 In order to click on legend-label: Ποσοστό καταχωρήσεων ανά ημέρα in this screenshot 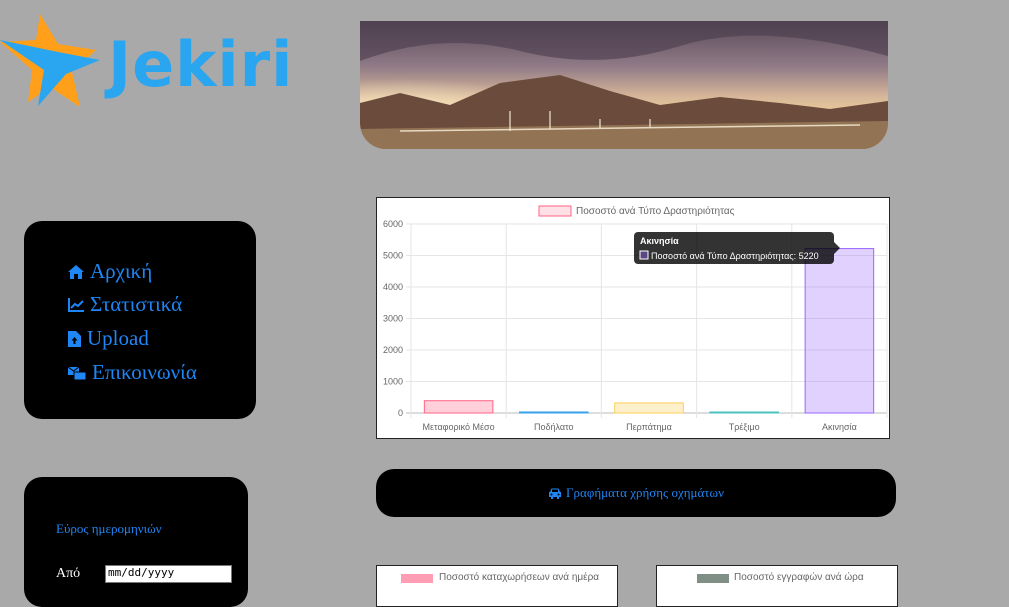, I will do `click(519, 577)`.